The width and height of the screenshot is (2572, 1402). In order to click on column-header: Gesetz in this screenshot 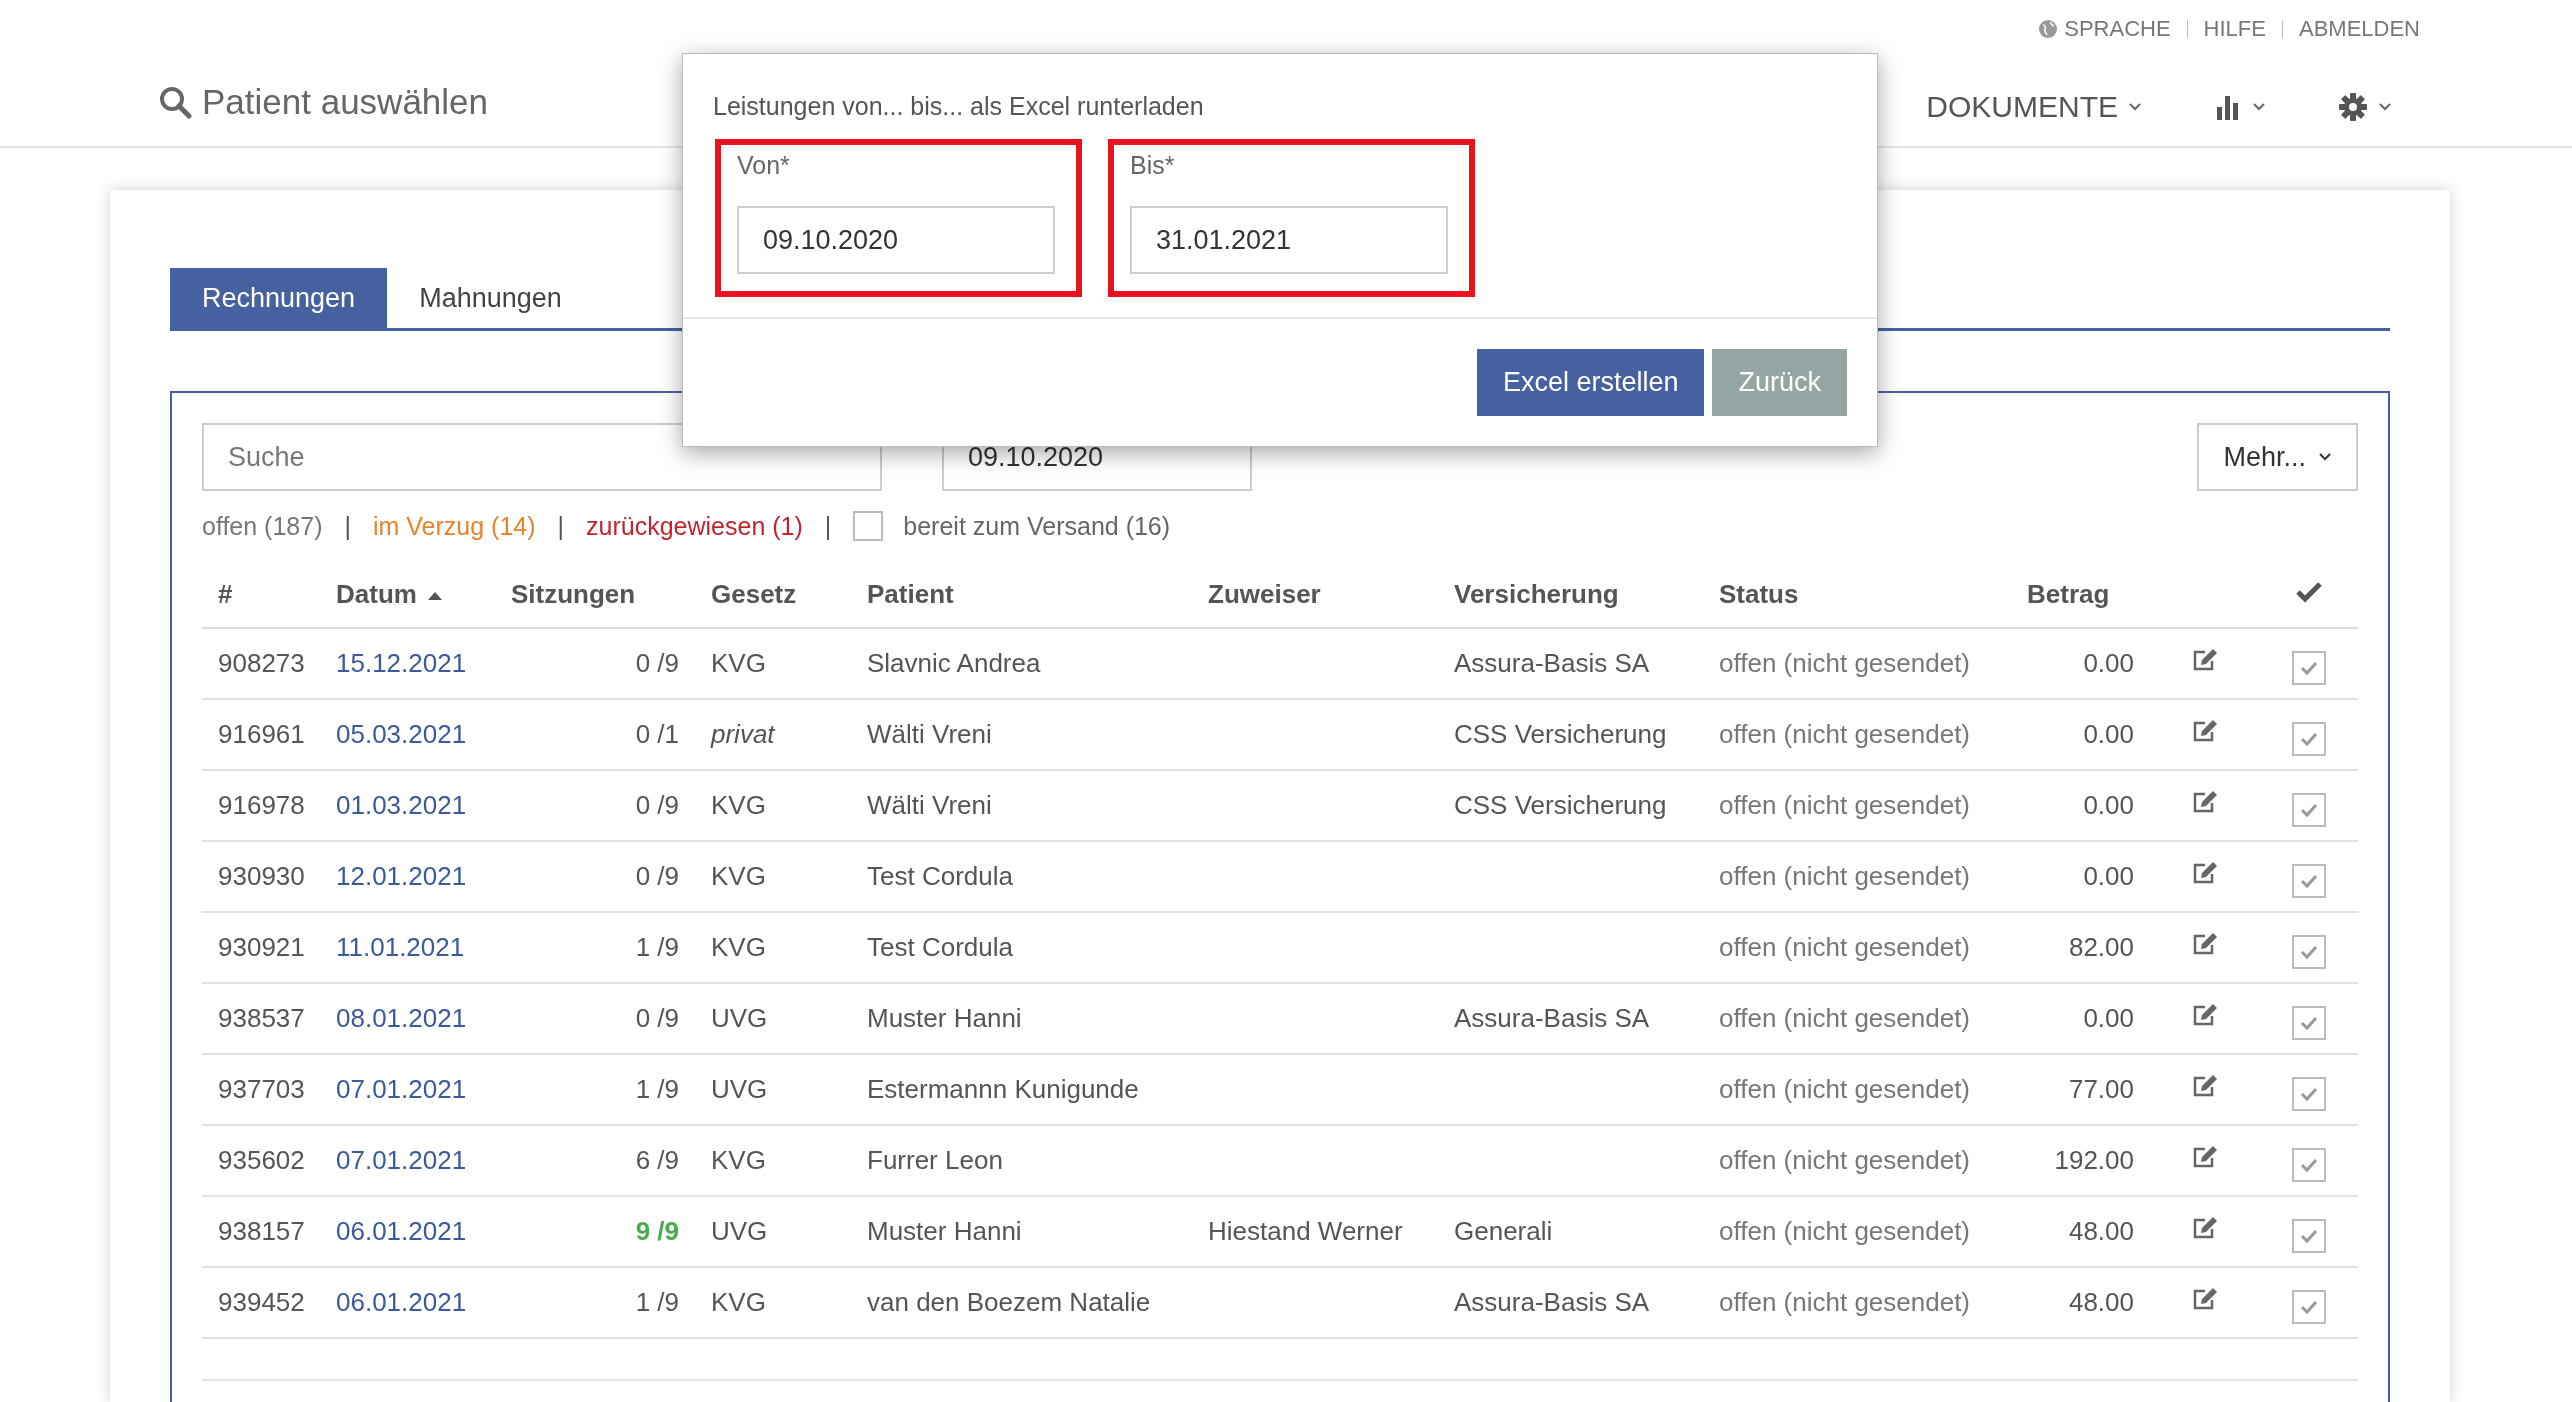, I will do `click(773, 594)`.